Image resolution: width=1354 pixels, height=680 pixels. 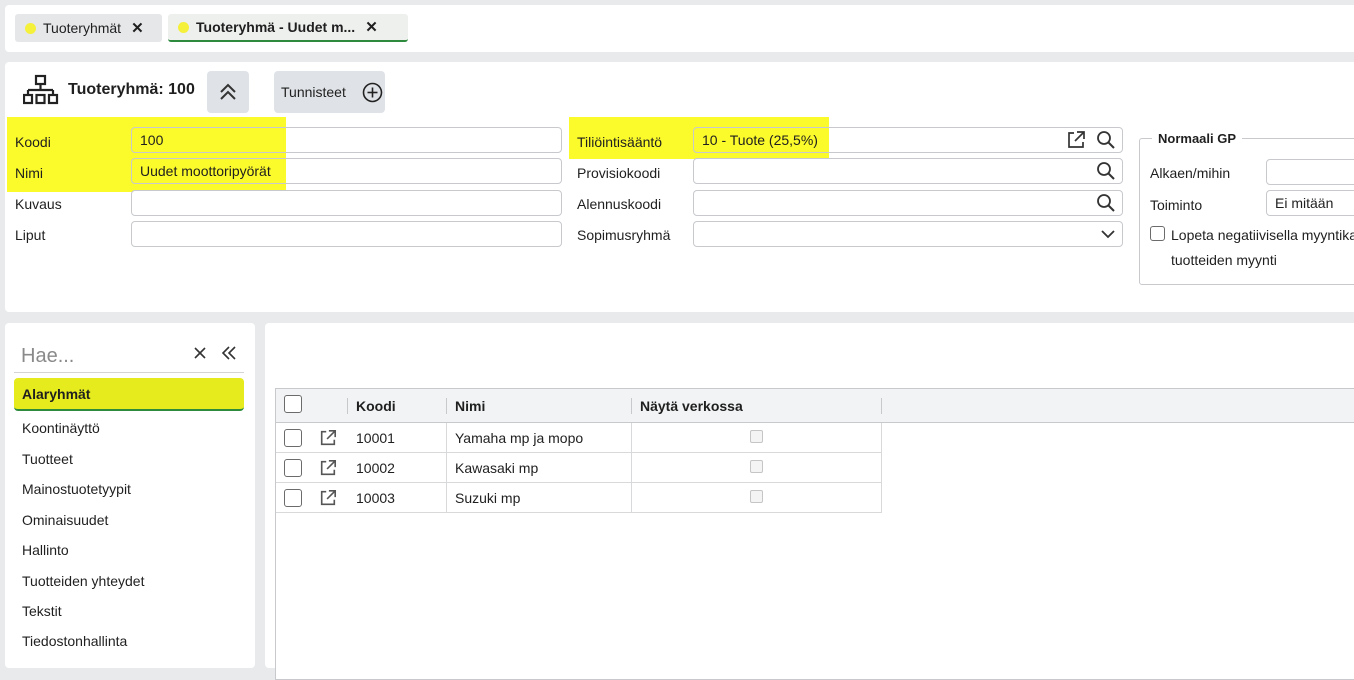 I want to click on toiminto-value: Ei mitään, so click(x=1304, y=203).